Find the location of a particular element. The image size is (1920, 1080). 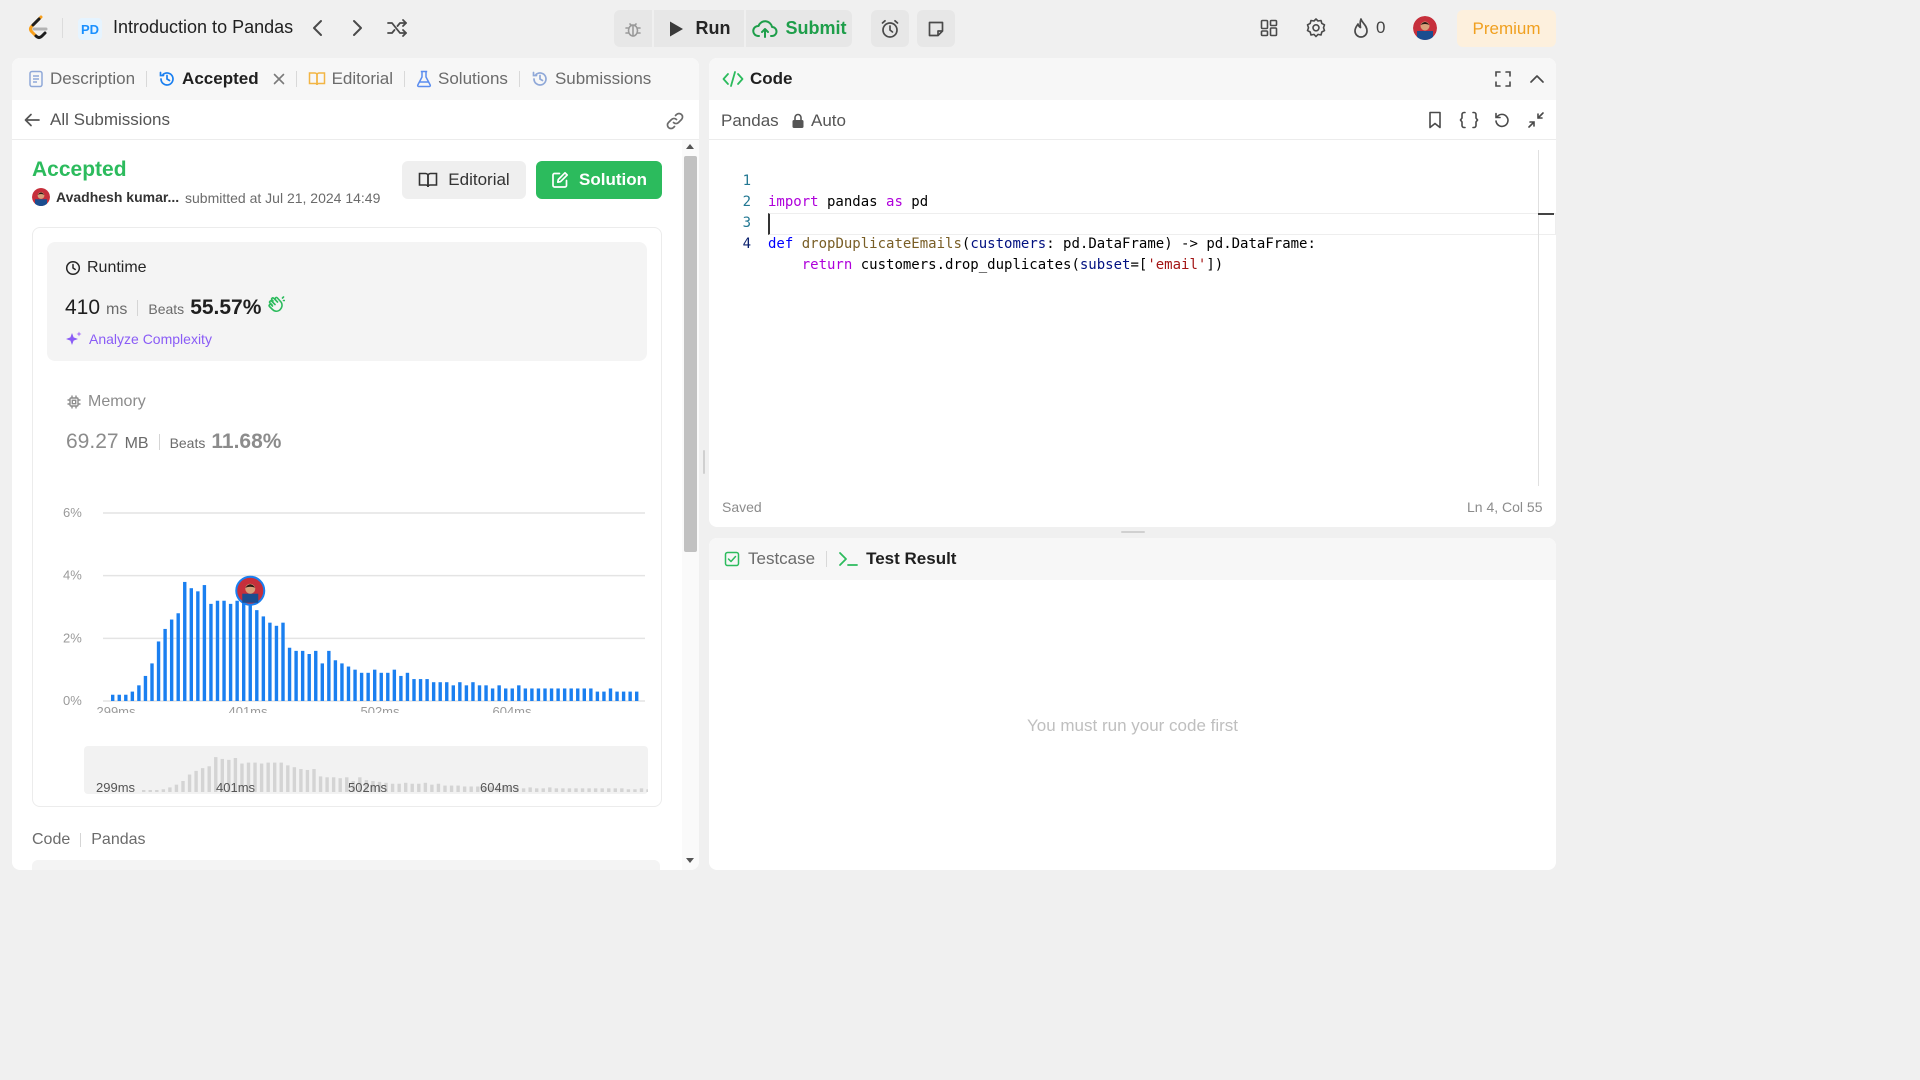

tab-test-result: Test Result is located at coordinates (897, 559).